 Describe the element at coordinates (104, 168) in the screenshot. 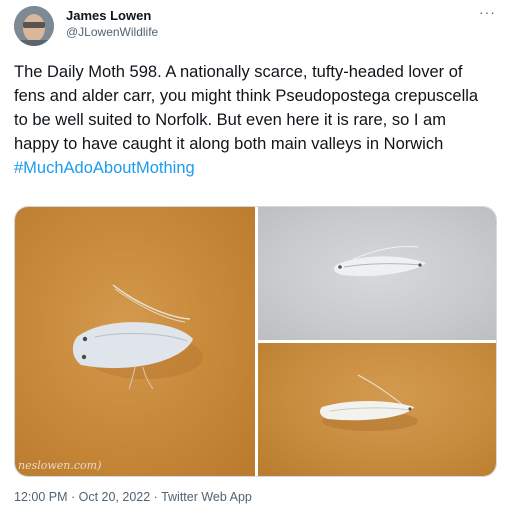

I see `hashtag-link: #MuchAdoAboutMothing` at that location.